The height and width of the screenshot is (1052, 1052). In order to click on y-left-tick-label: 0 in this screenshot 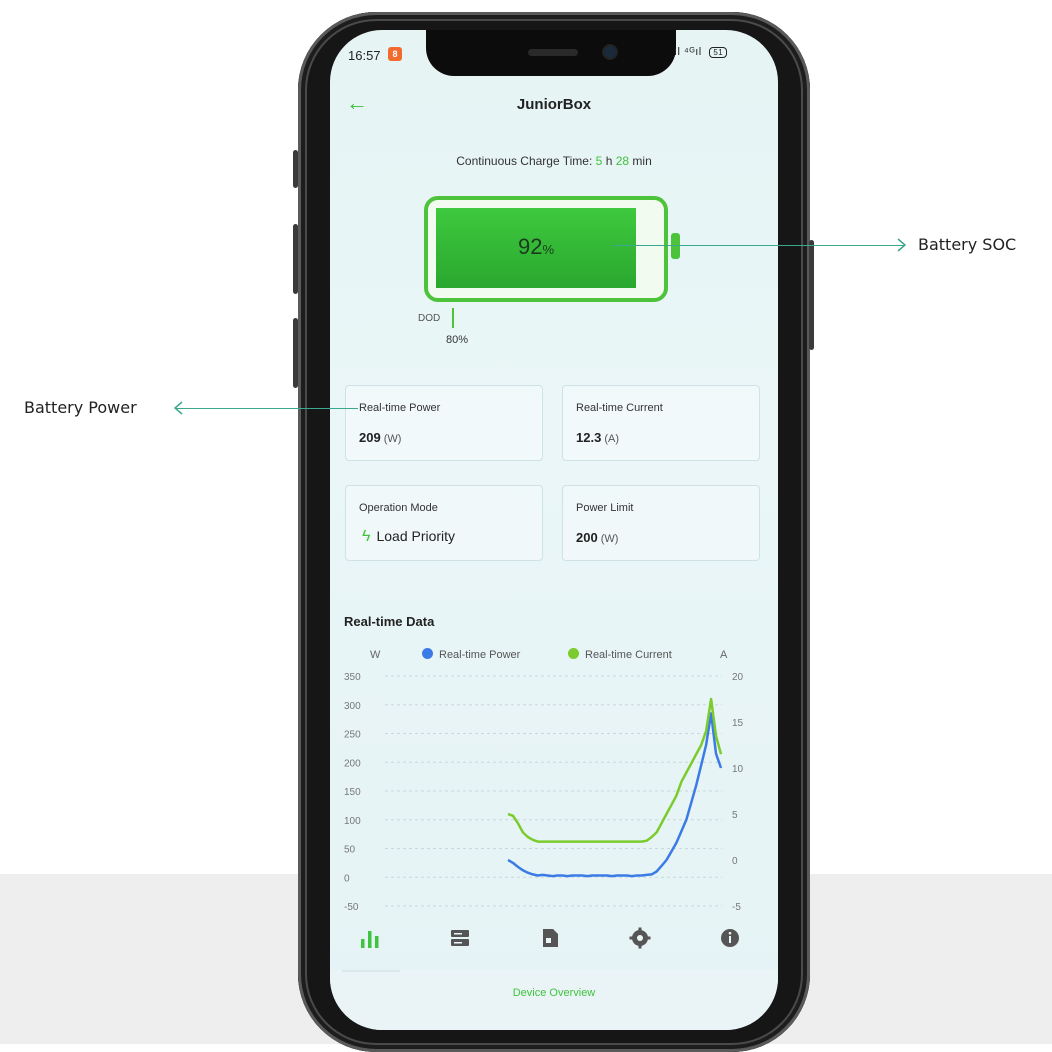, I will do `click(347, 878)`.